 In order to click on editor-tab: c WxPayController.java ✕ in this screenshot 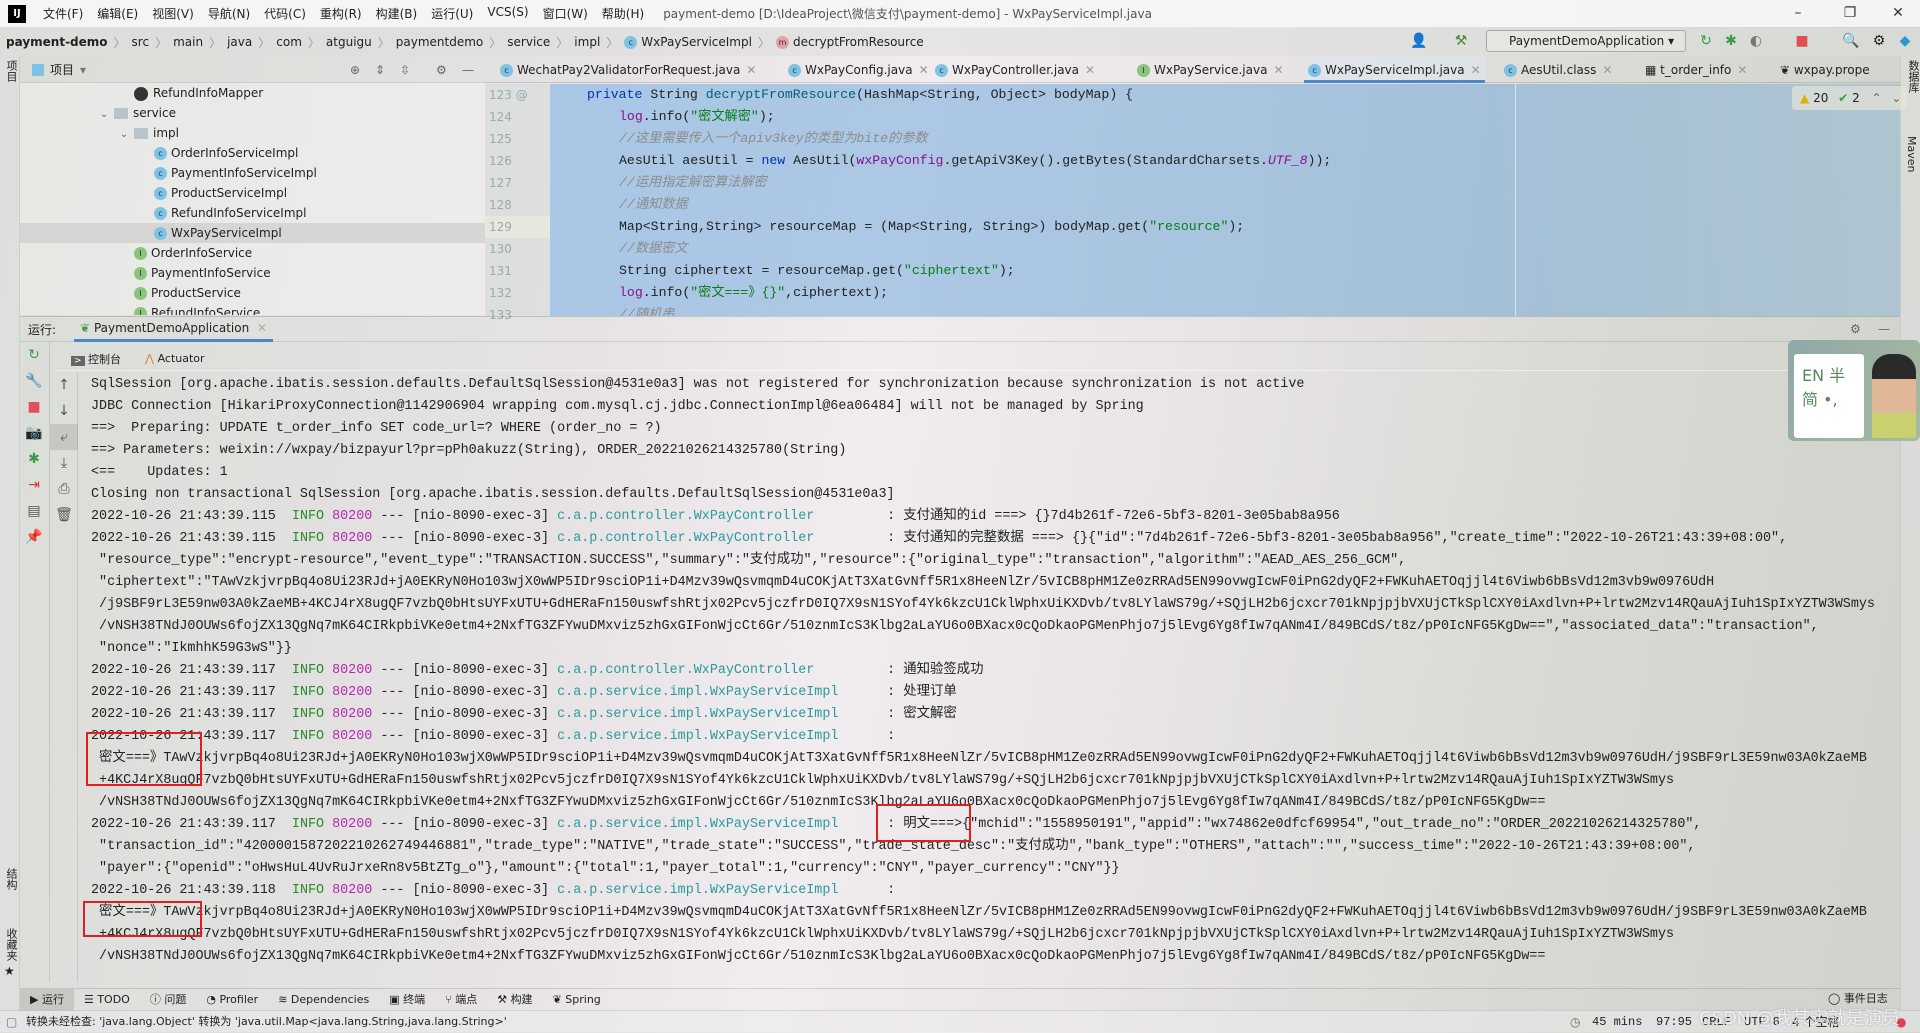, I will do `click(1015, 70)`.